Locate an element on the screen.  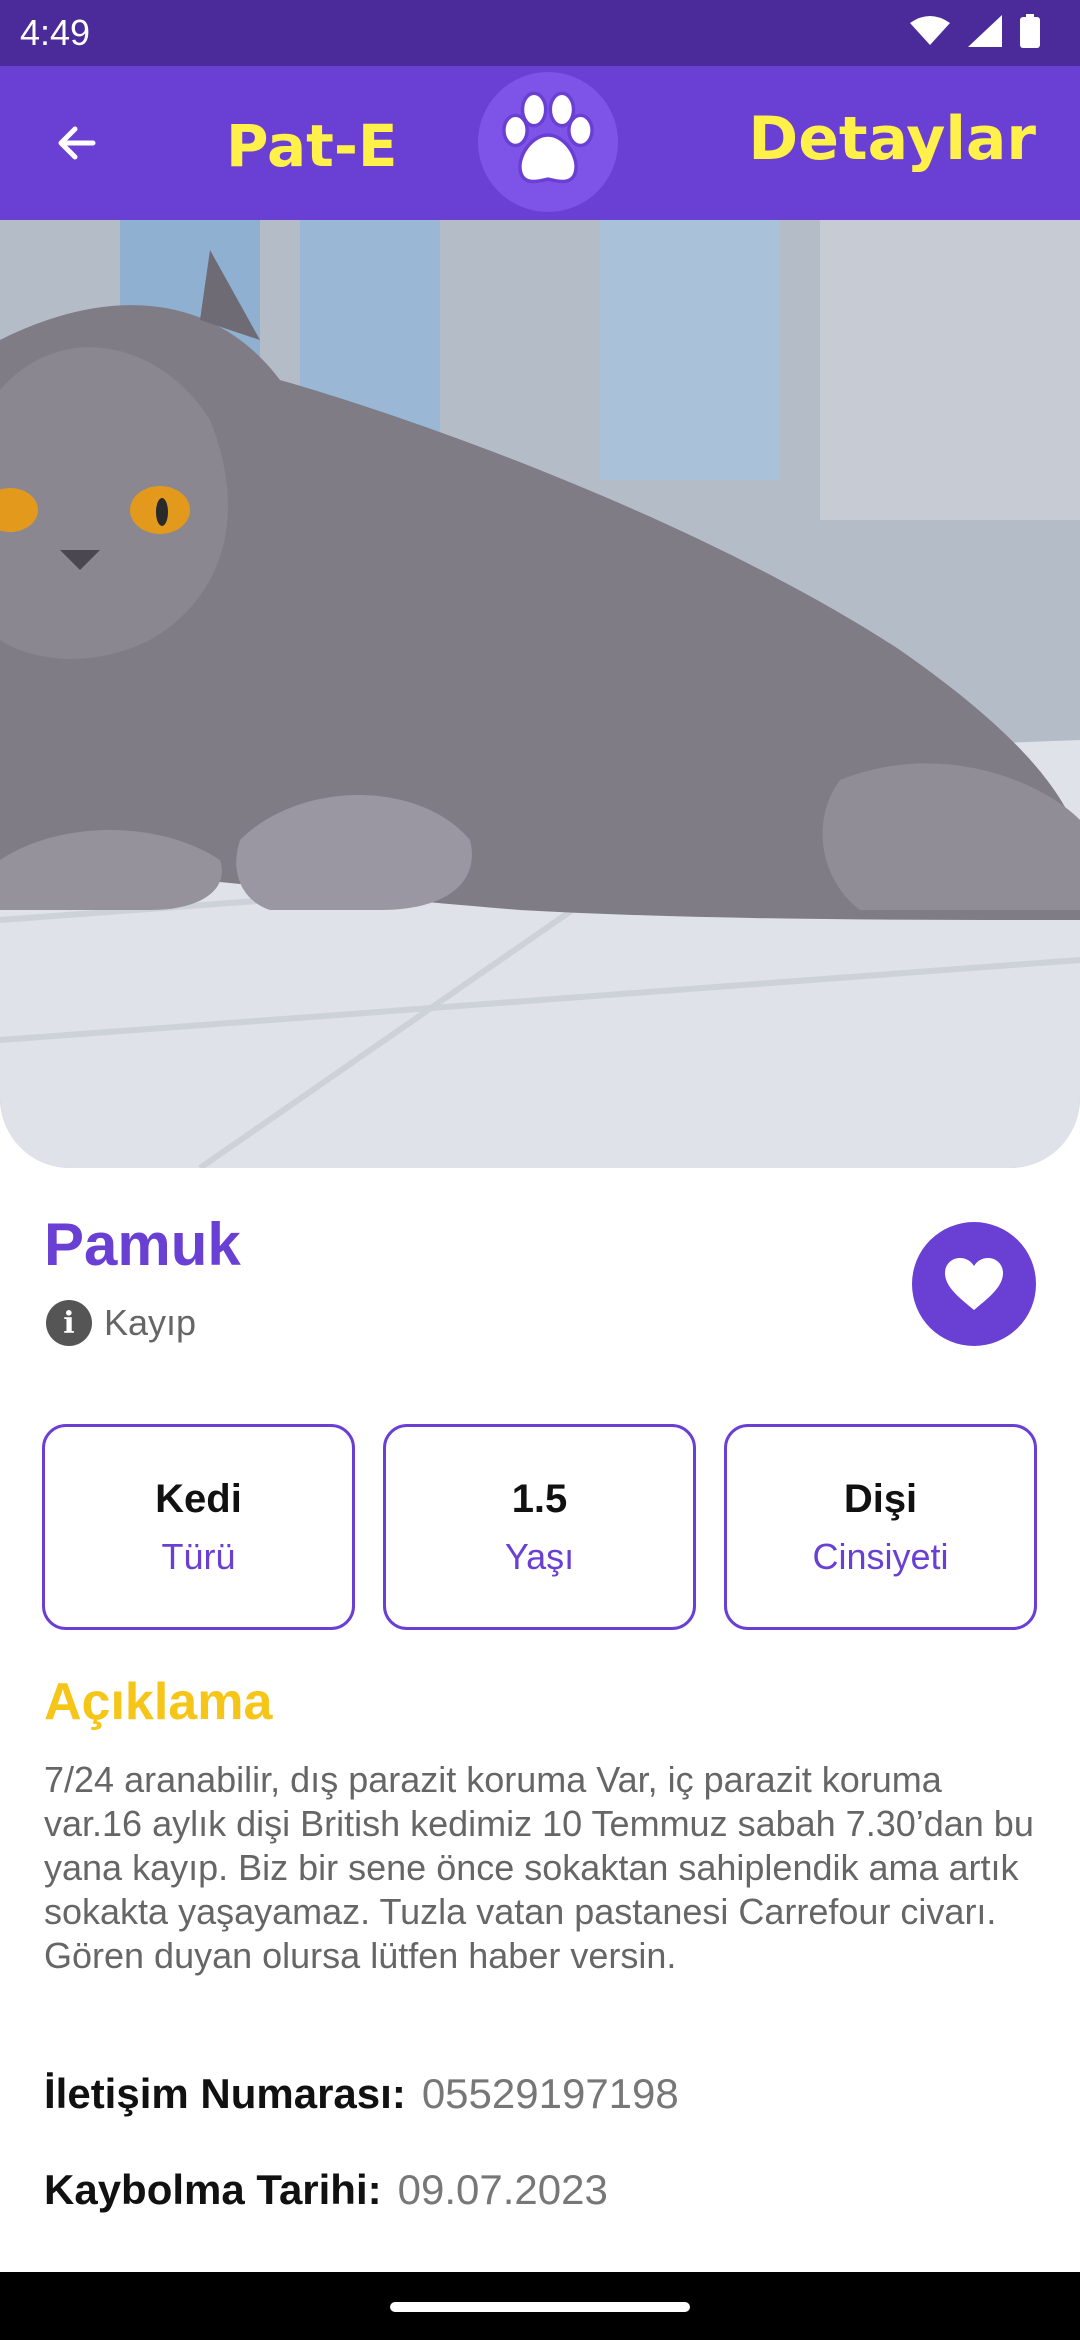
arrow-left-icon is located at coordinates (77, 143).